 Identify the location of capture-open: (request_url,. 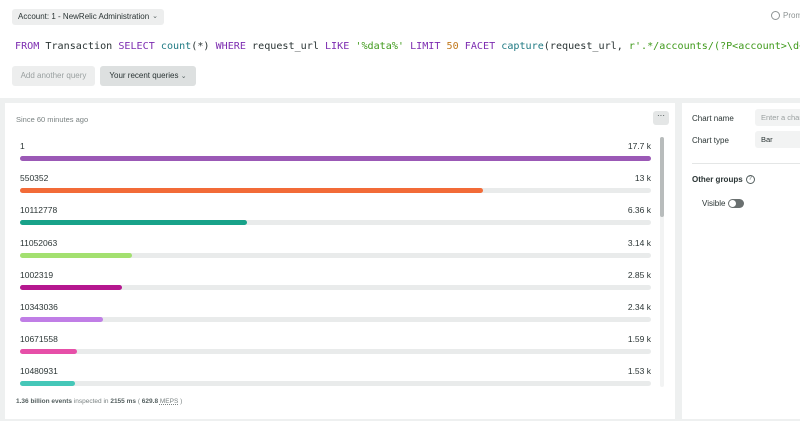
(586, 46).